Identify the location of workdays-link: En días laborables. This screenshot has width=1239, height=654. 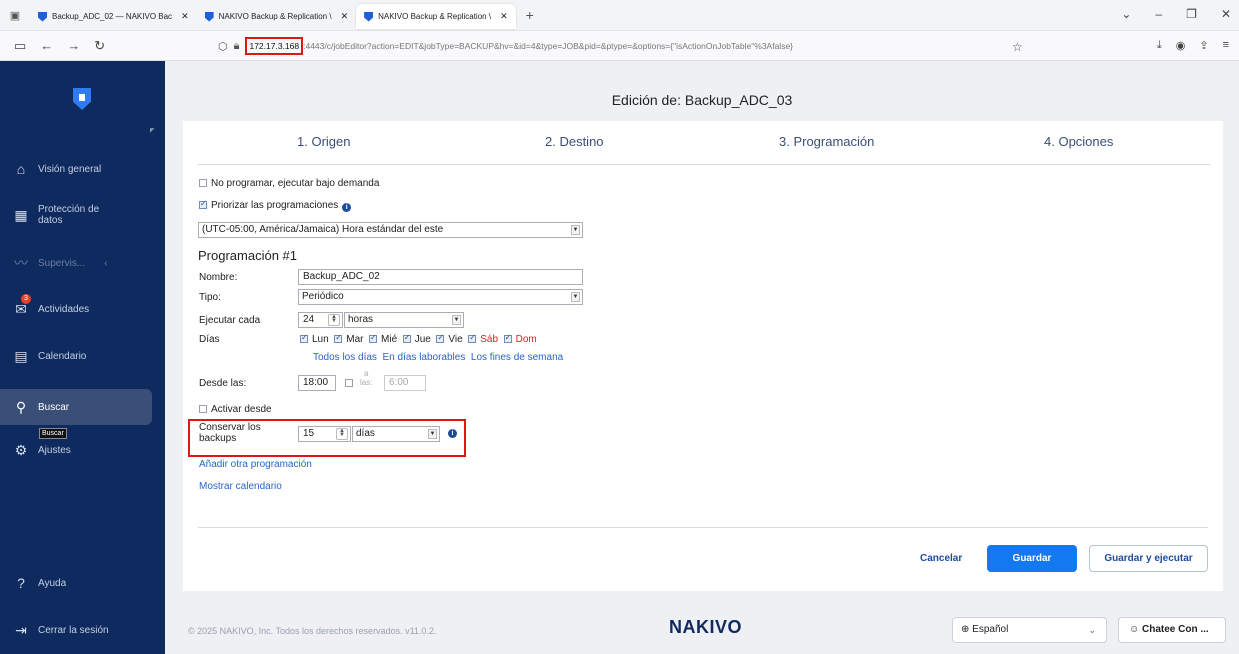
(424, 357).